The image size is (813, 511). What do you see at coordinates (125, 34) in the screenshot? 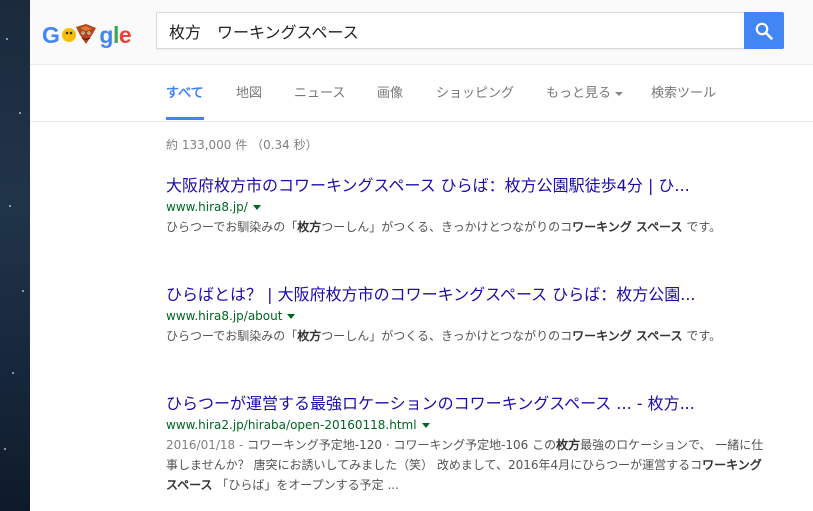
I see `logo-letter: e` at bounding box center [125, 34].